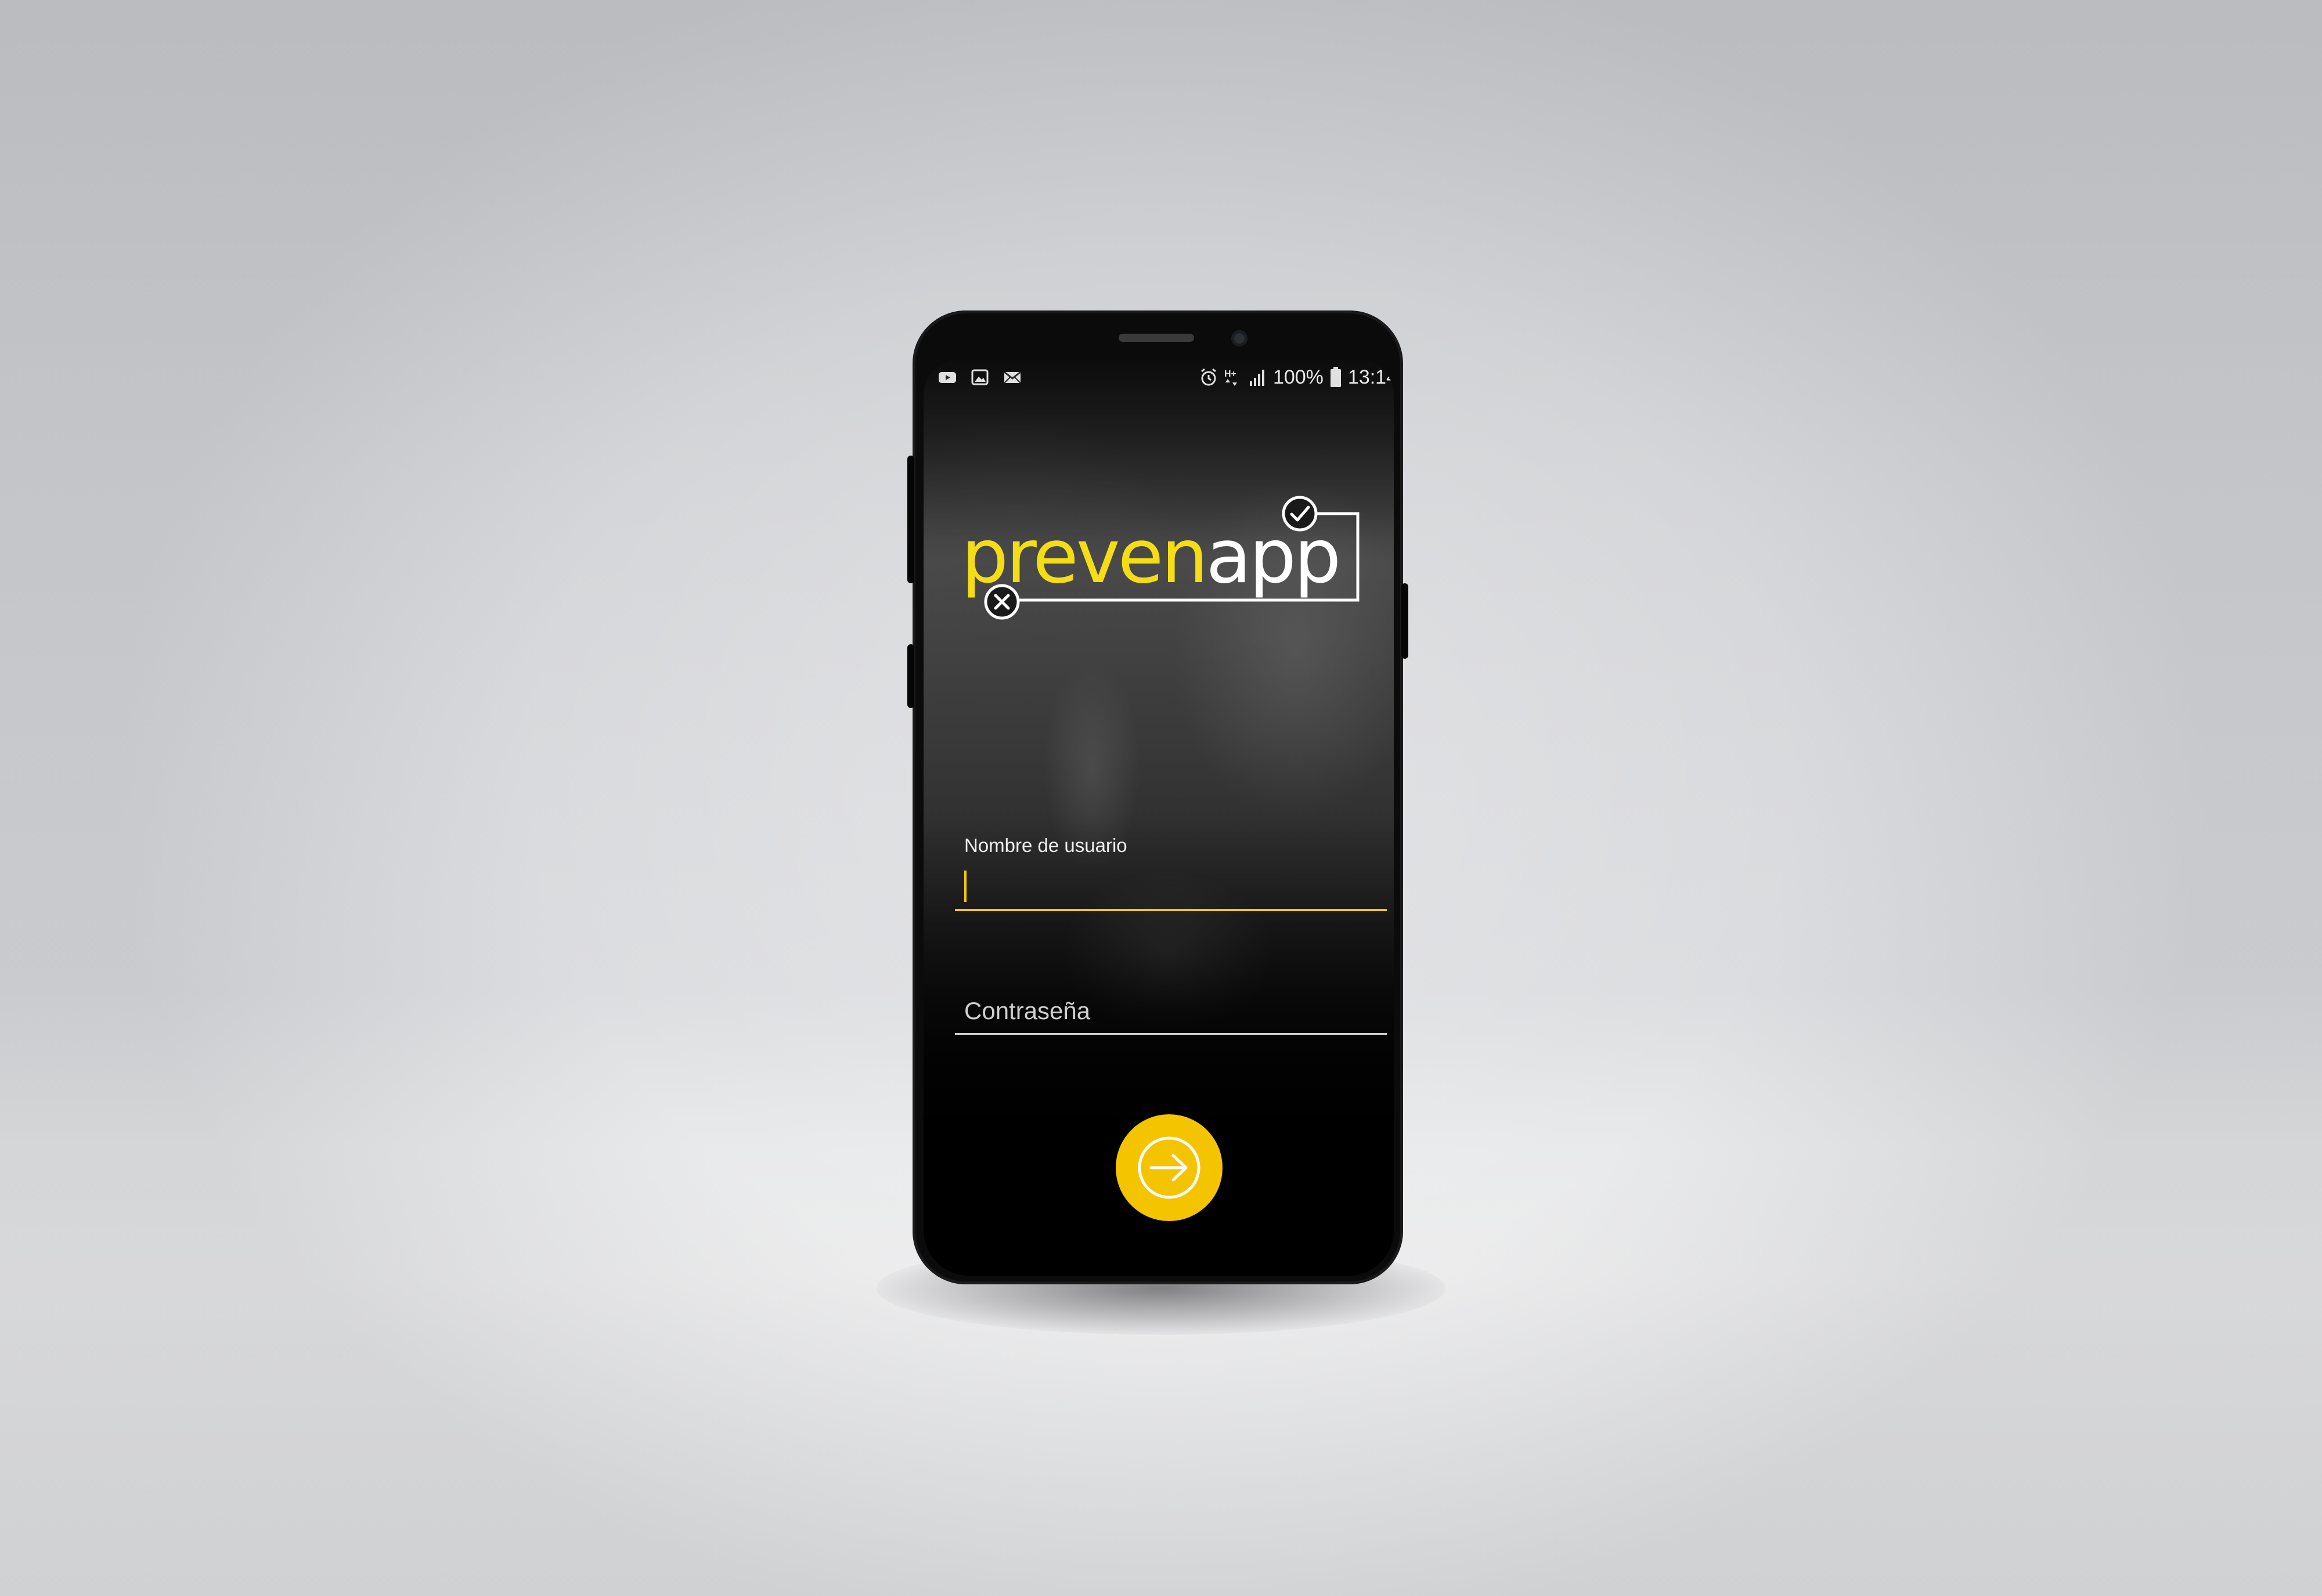 This screenshot has height=1596, width=2322. I want to click on username-underline, so click(1171, 910).